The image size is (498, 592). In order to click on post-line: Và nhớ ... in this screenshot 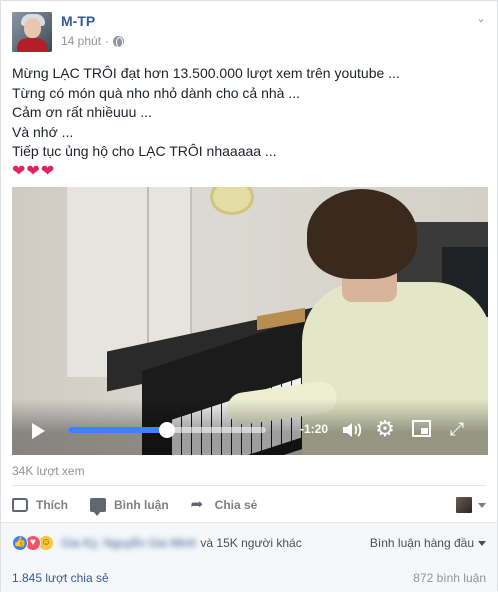, I will do `click(43, 131)`.